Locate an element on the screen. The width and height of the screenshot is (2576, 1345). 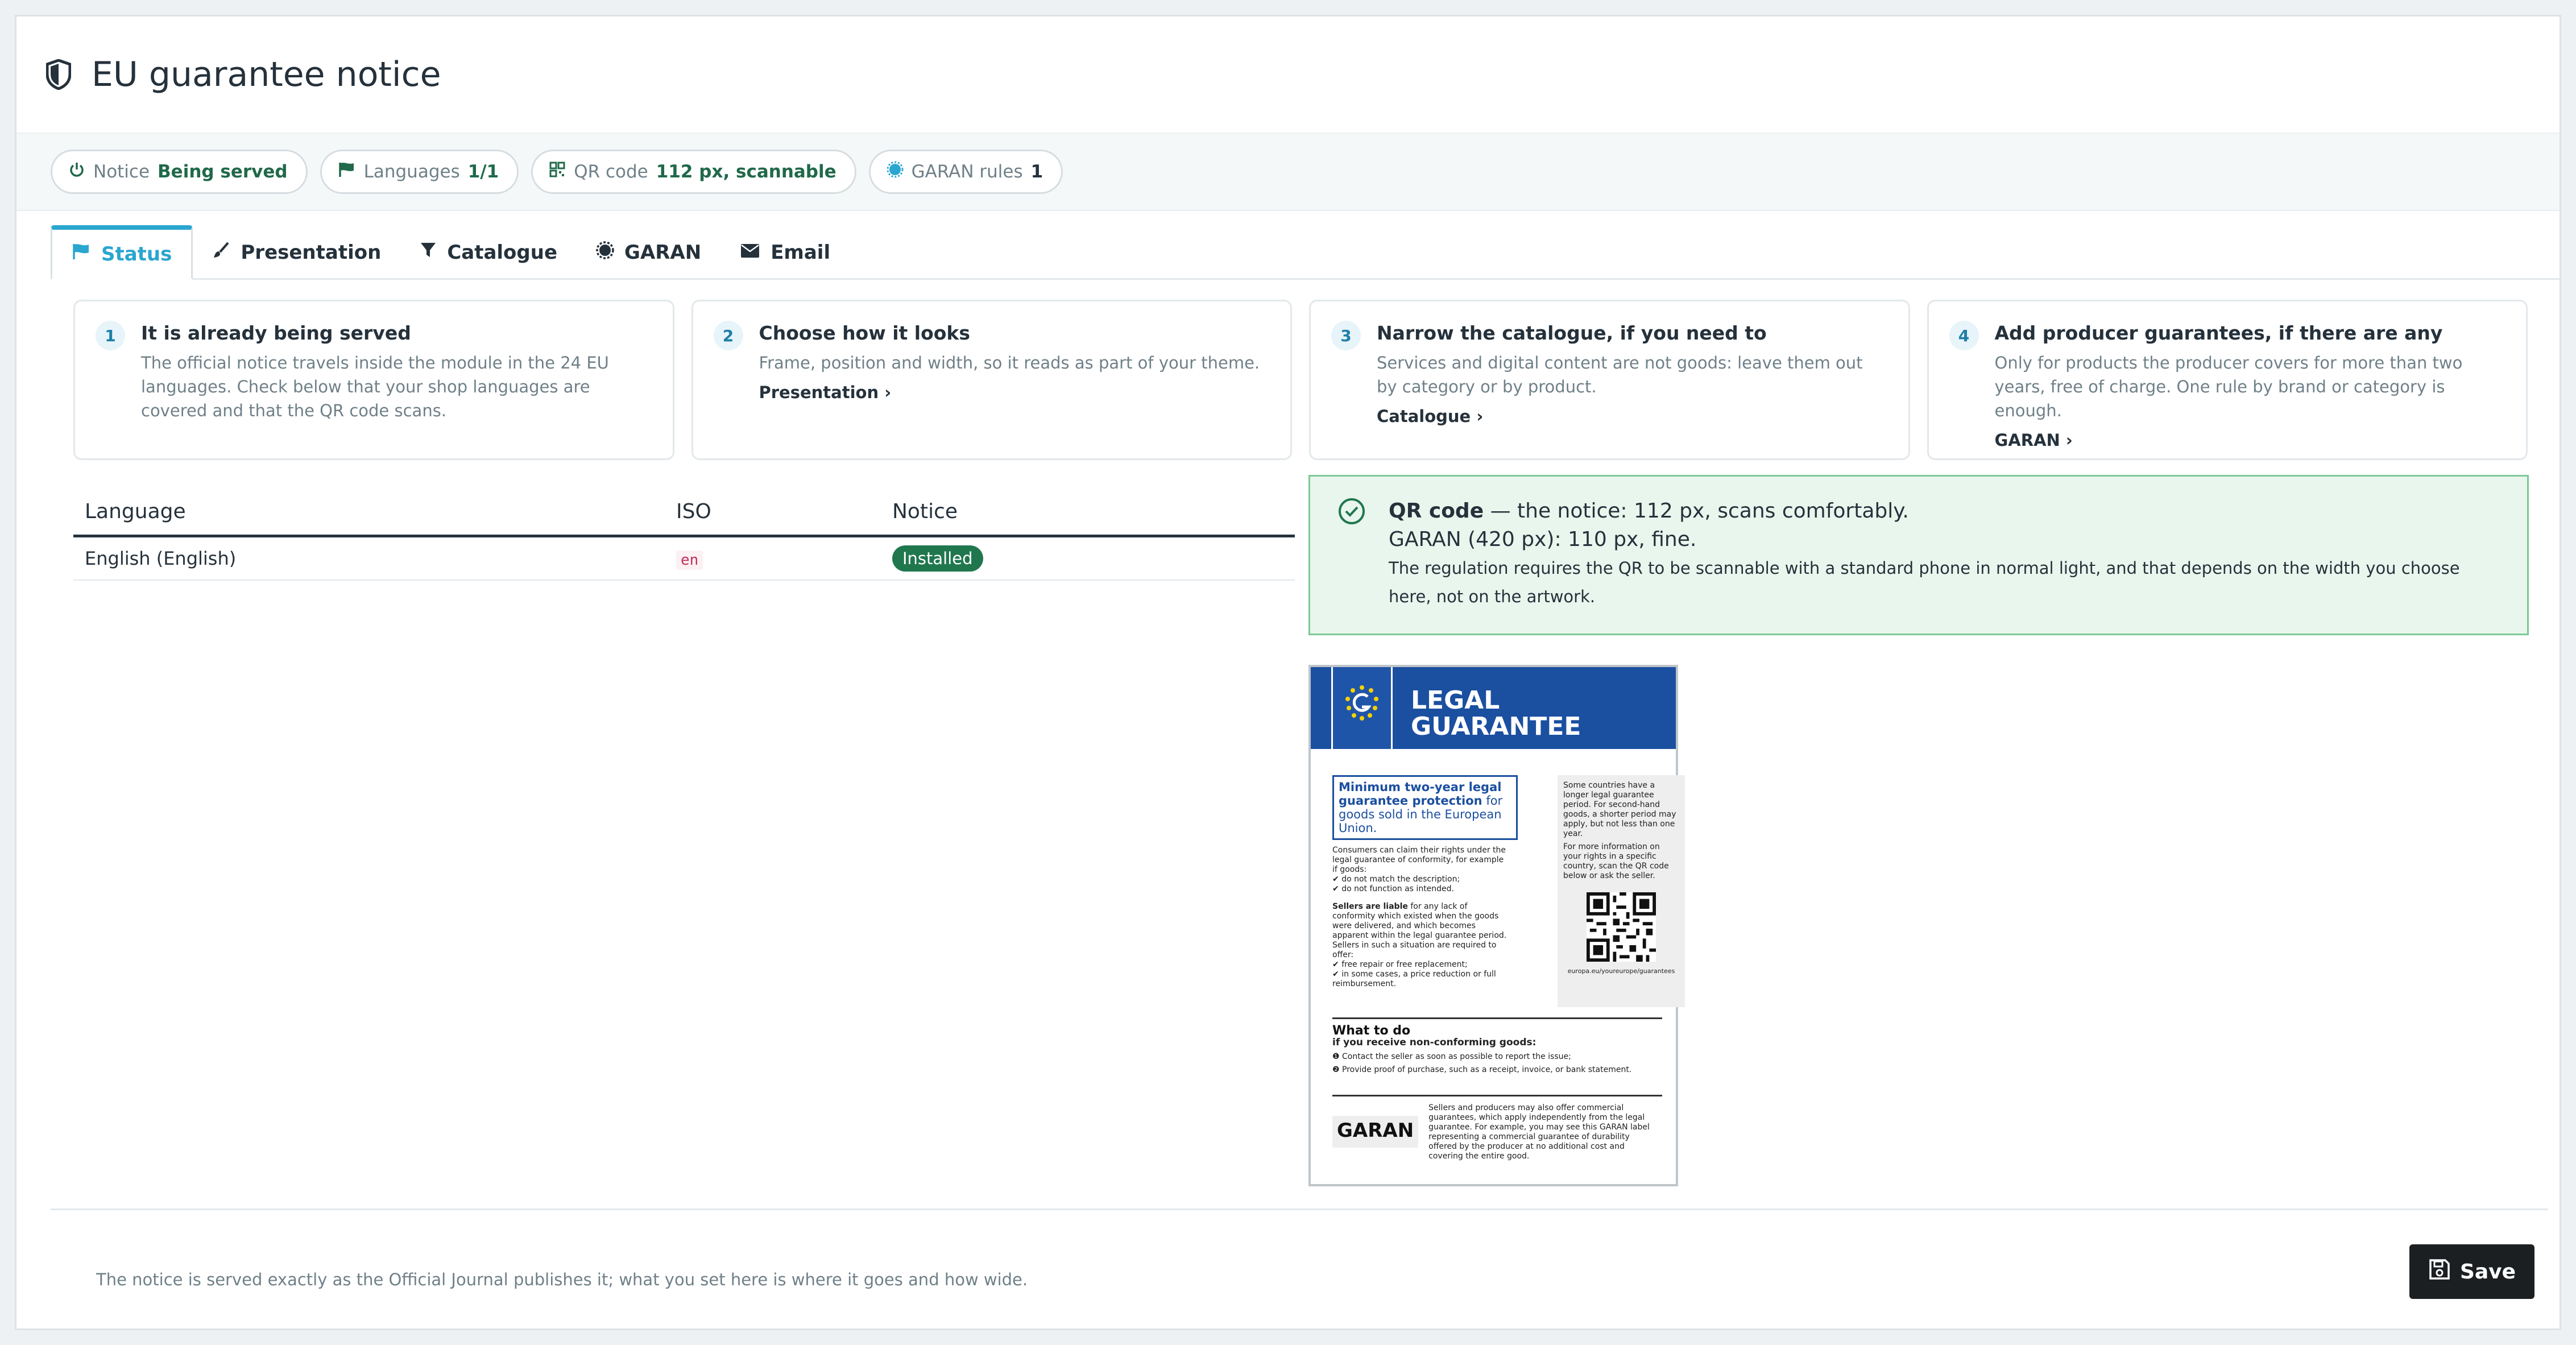
tab-label: GARAN is located at coordinates (663, 252).